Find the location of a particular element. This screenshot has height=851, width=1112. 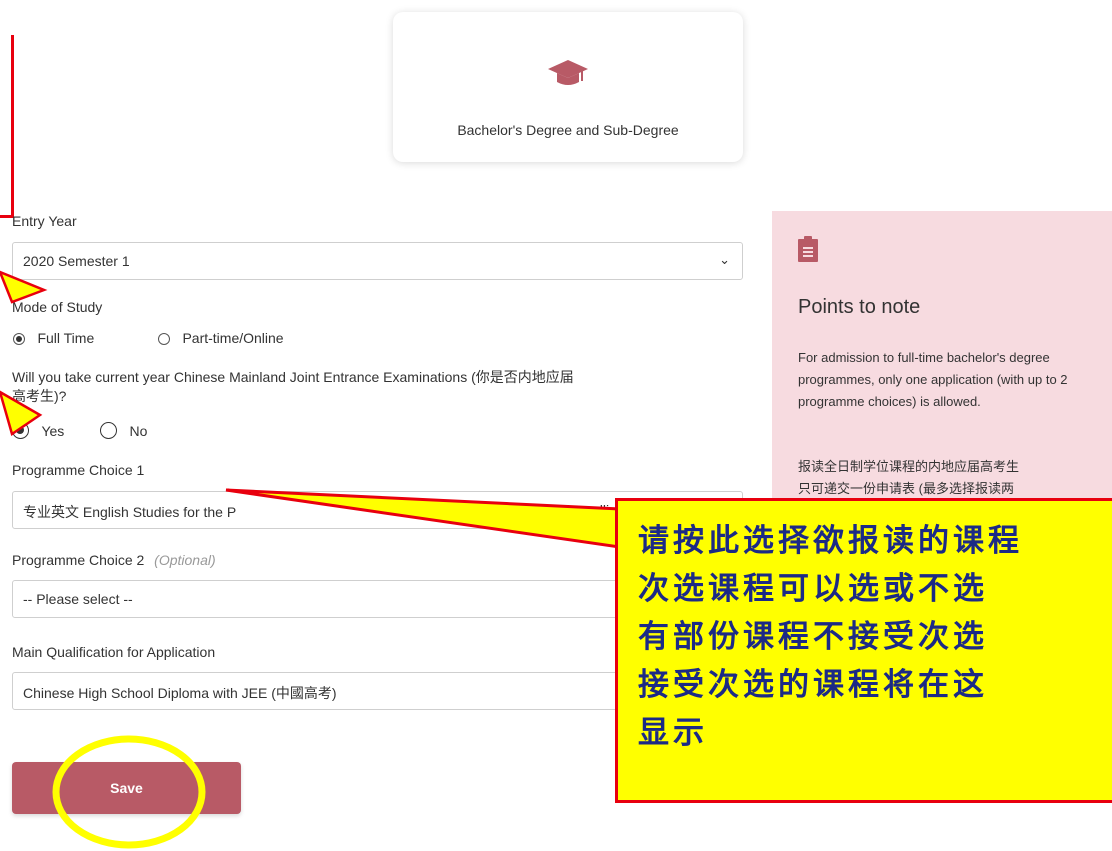

callout-line-4: 接受次选的课程将在这 is located at coordinates (813, 685).